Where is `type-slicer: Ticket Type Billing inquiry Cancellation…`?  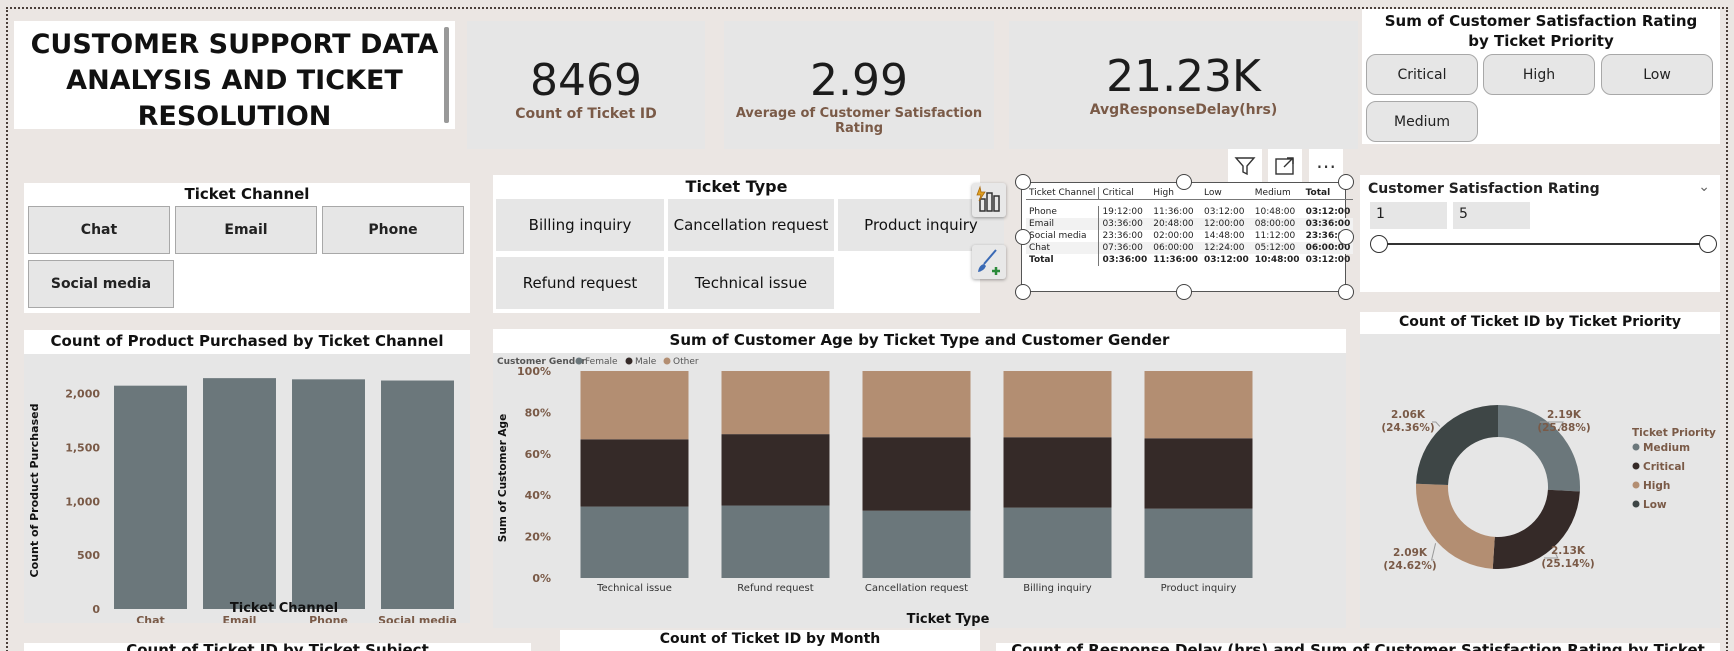
type-slicer: Ticket Type Billing inquiry Cancellation… is located at coordinates (748, 244).